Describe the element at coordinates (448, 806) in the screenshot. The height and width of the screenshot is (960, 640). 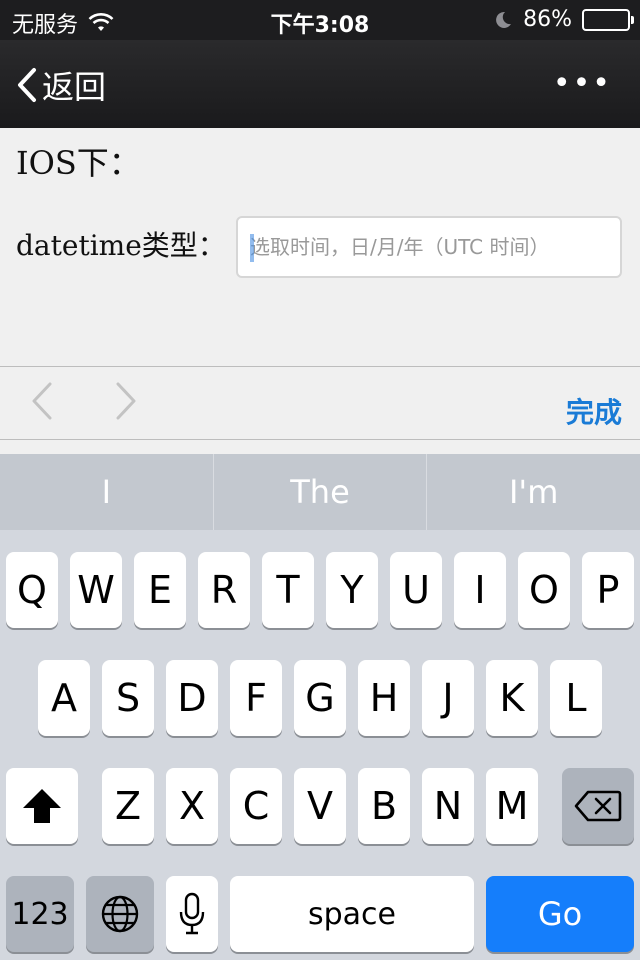
I see `key-n: N` at that location.